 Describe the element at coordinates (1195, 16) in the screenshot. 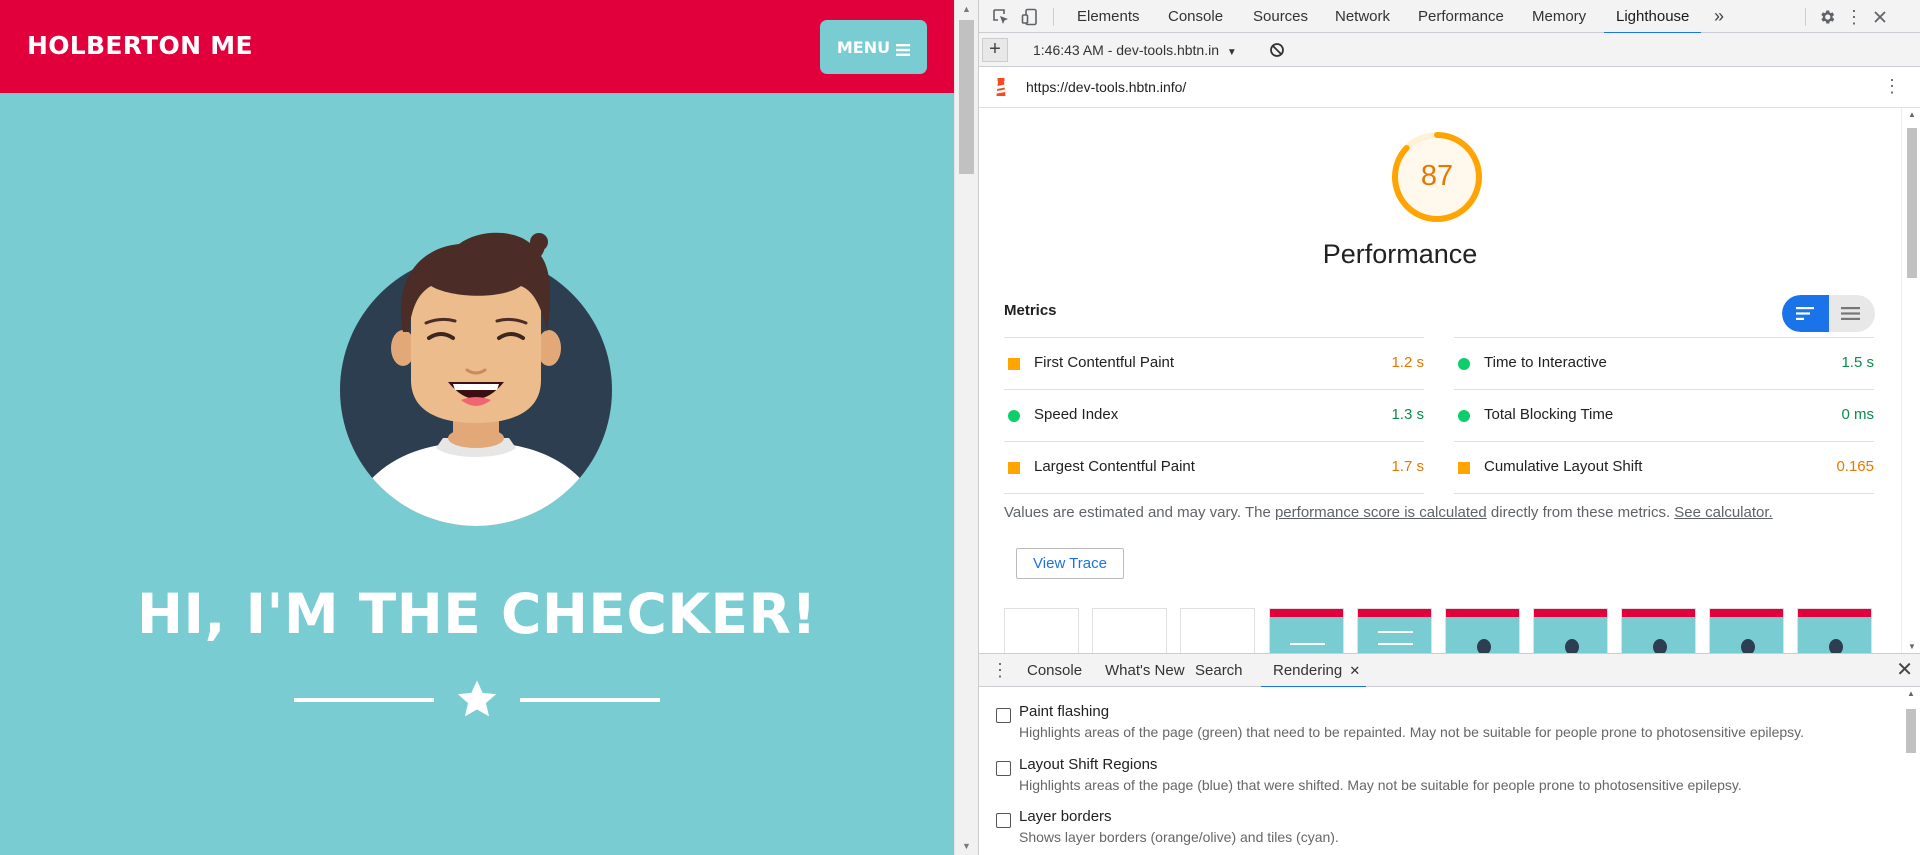

I see `tab-console: Console` at that location.